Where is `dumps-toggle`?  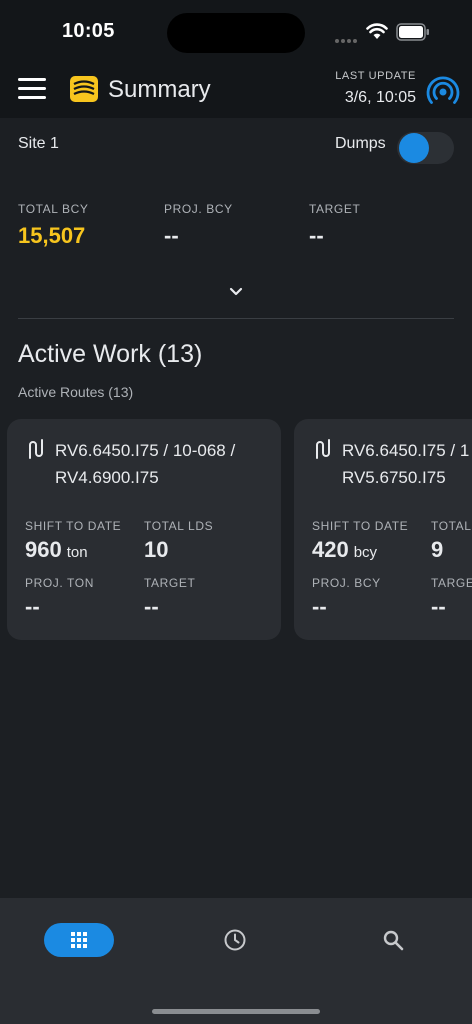 dumps-toggle is located at coordinates (425, 148).